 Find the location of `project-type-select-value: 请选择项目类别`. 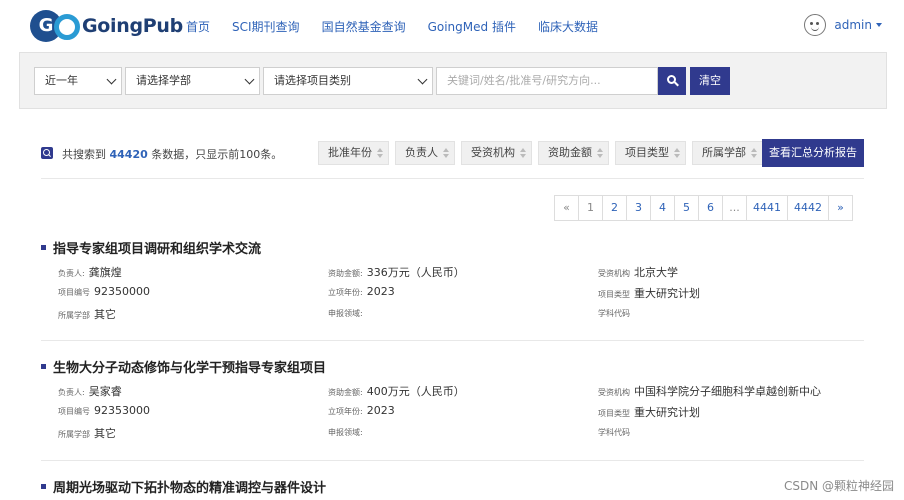

project-type-select-value: 请选择项目类别 is located at coordinates (312, 80).